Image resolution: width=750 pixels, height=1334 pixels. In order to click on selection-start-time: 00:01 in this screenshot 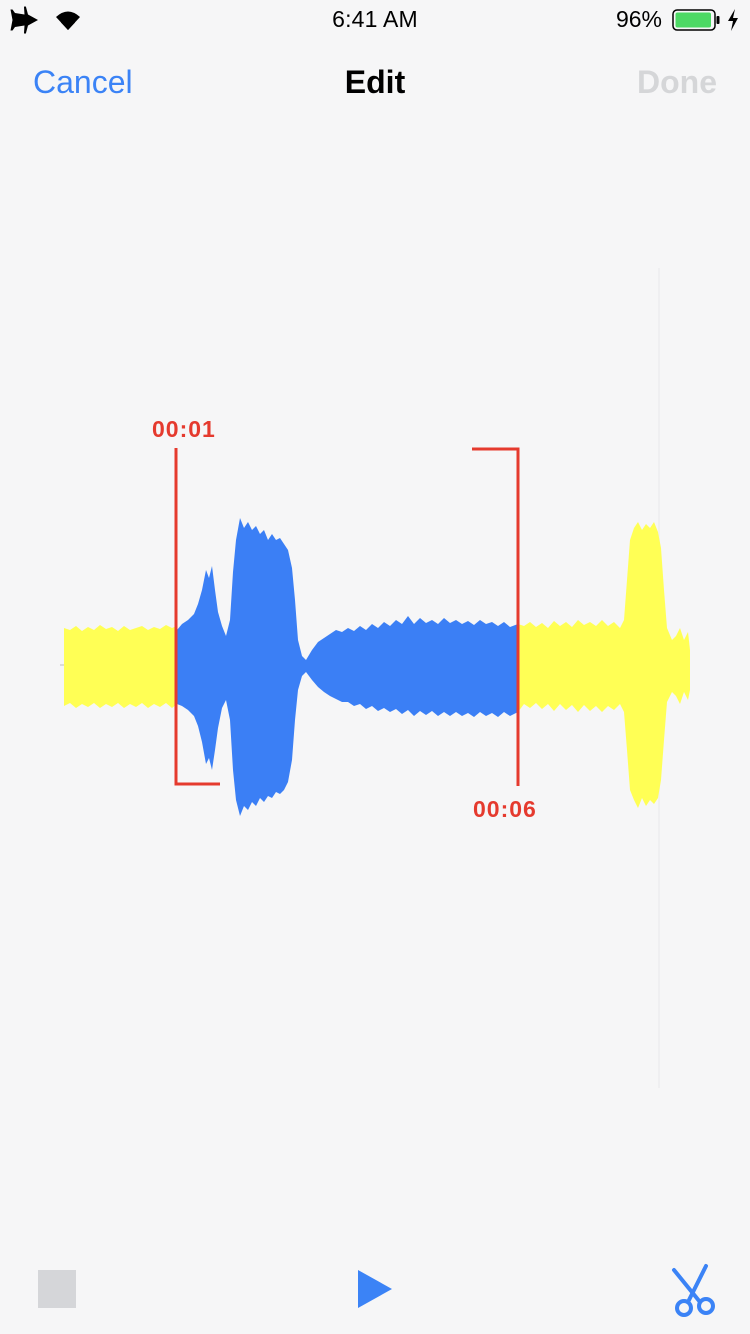, I will do `click(184, 429)`.